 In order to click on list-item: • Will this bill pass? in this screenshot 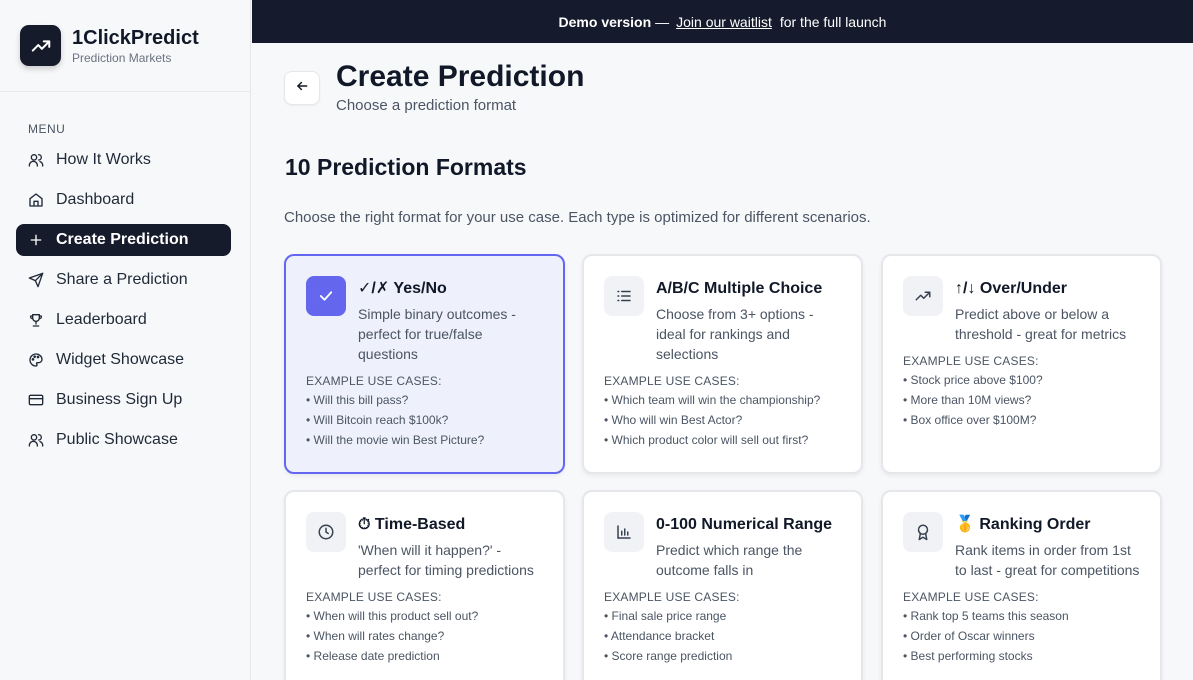, I will do `click(357, 400)`.